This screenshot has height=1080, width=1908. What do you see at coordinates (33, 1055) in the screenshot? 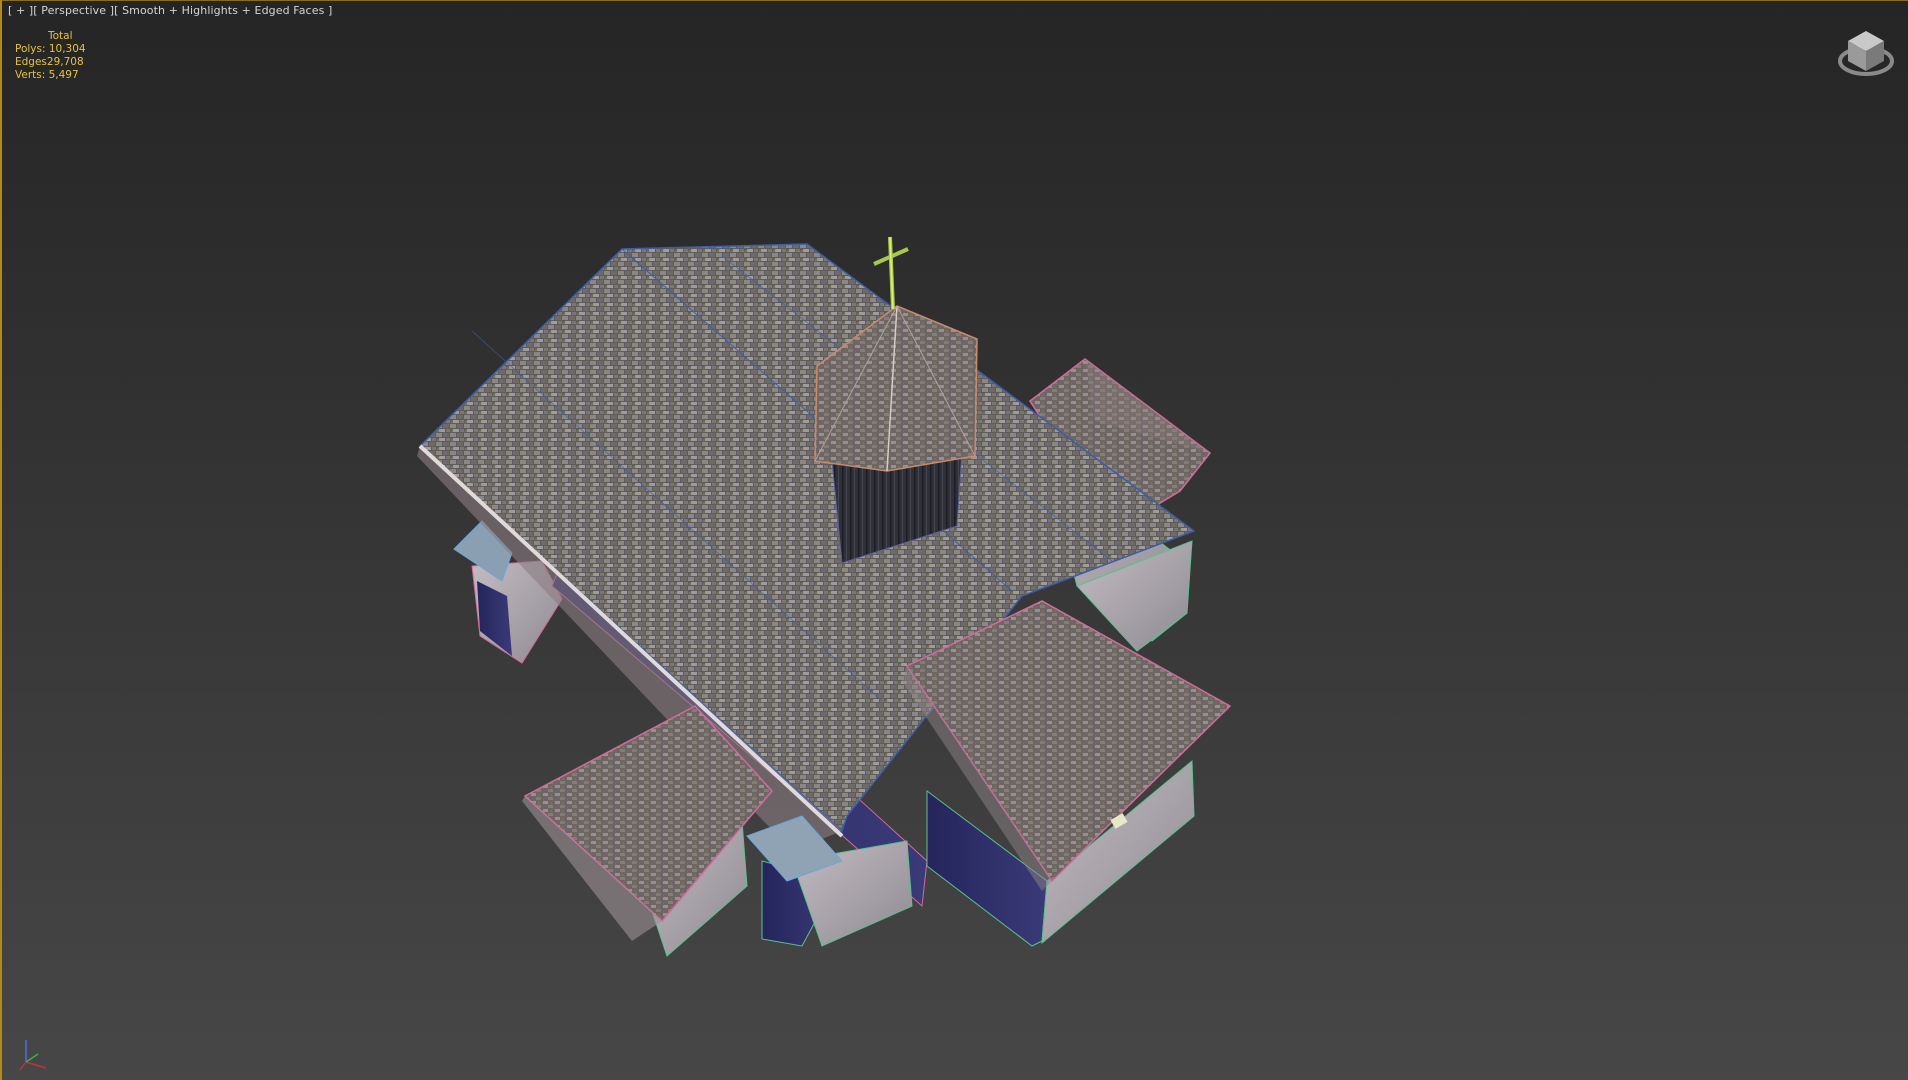
I see `axis-tripod-icon` at bounding box center [33, 1055].